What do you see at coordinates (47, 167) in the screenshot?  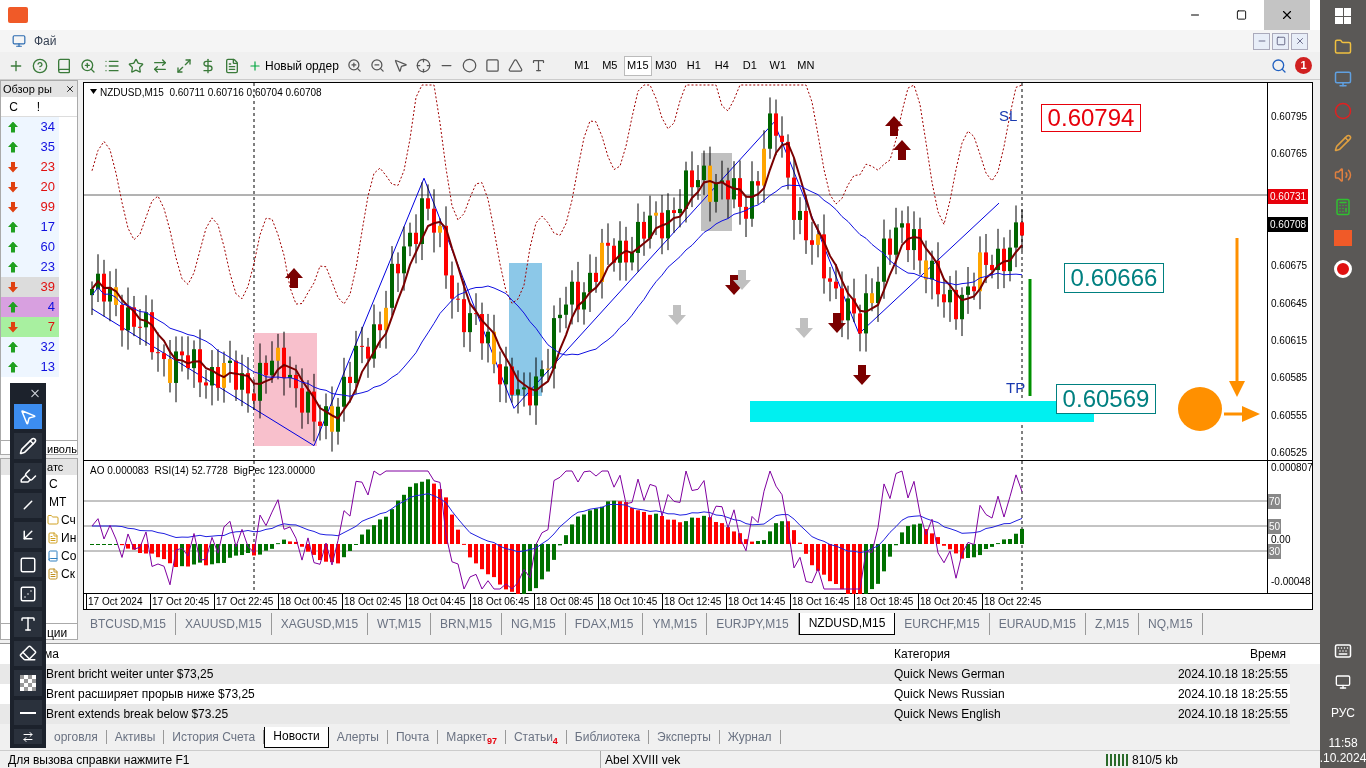 I see `quote-value: 23` at bounding box center [47, 167].